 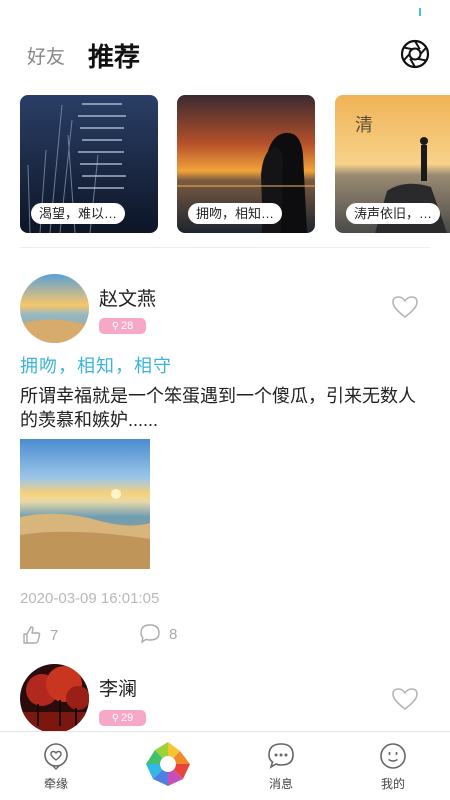 I want to click on like-button: 7, so click(x=40, y=635).